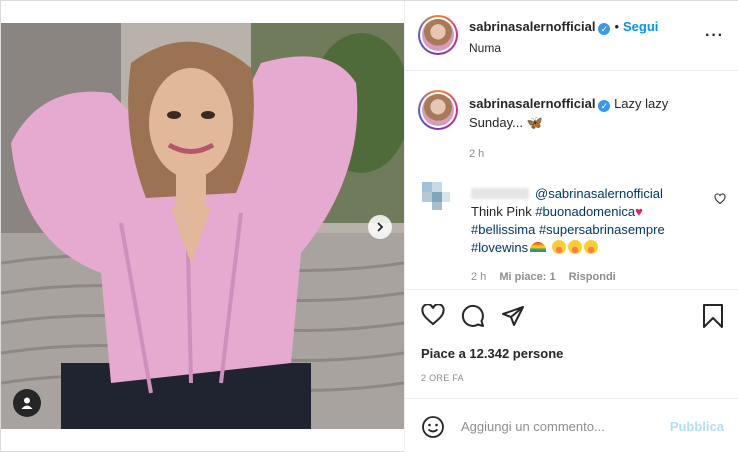 This screenshot has width=738, height=452. I want to click on post-timestamp: 2 ORE FA, so click(442, 378).